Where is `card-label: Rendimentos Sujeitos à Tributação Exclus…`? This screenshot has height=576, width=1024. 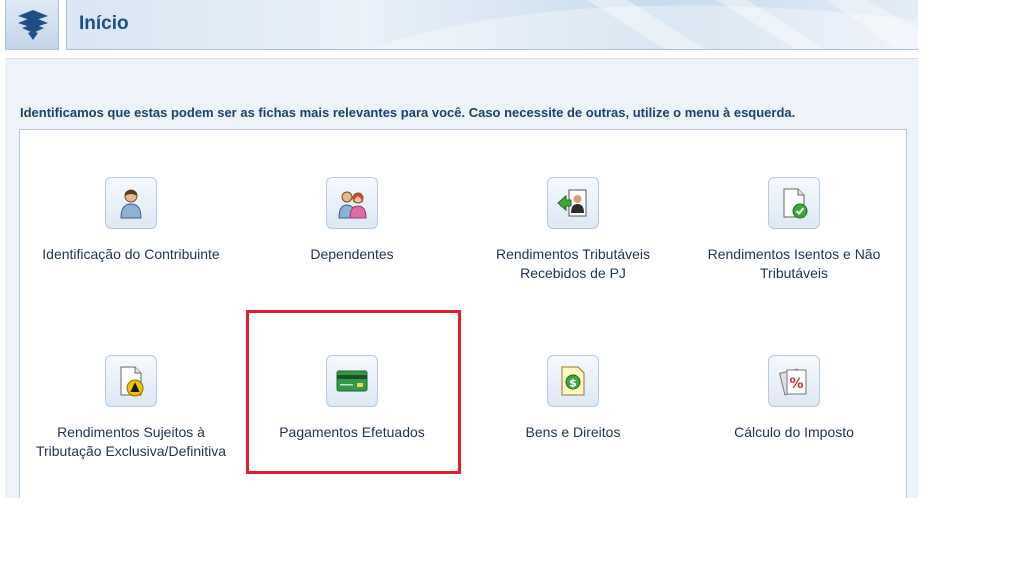
card-label: Rendimentos Sujeitos à Tributação Exclus… is located at coordinates (131, 441).